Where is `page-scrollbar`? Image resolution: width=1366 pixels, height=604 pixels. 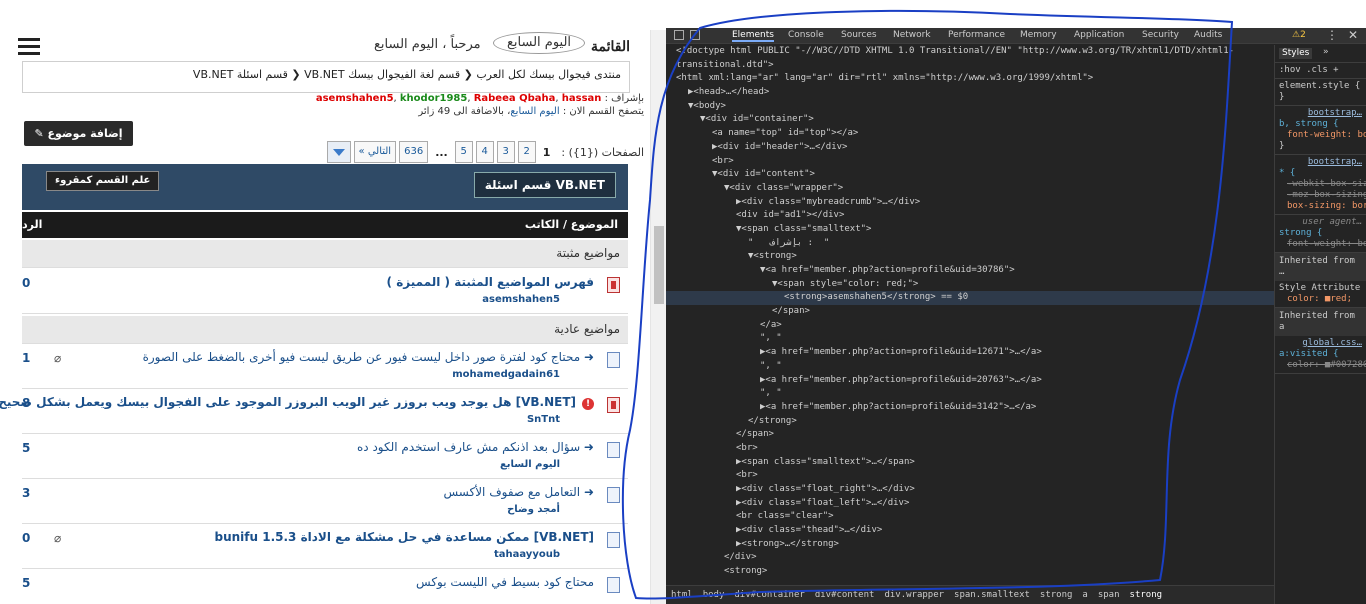
page-scrollbar is located at coordinates (658, 317).